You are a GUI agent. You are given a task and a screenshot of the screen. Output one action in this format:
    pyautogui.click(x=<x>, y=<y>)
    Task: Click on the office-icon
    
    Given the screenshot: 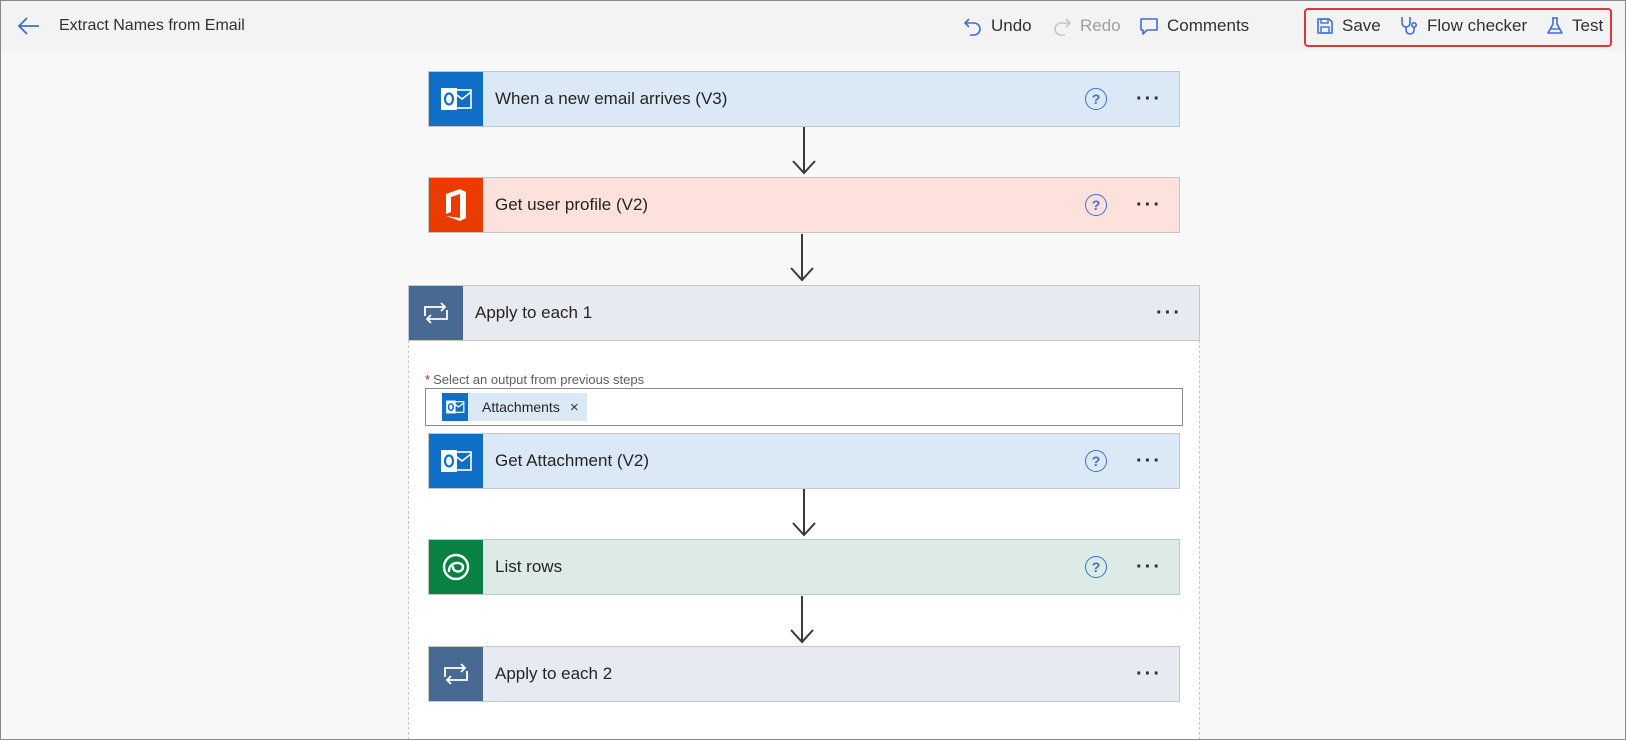 What is the action you would take?
    pyautogui.click(x=456, y=205)
    